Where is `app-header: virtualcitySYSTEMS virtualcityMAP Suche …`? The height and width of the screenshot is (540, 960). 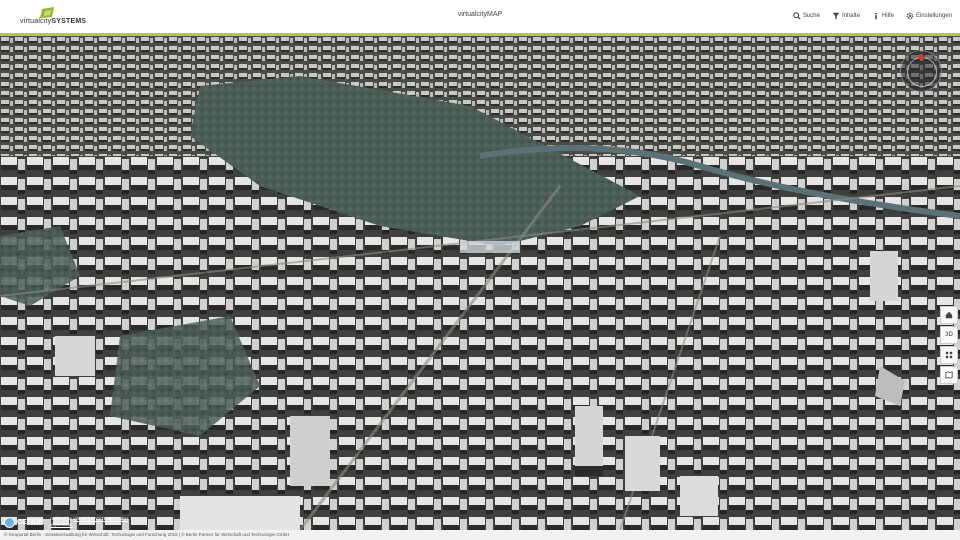 app-header: virtualcitySYSTEMS virtualcityMAP Suche … is located at coordinates (480, 16).